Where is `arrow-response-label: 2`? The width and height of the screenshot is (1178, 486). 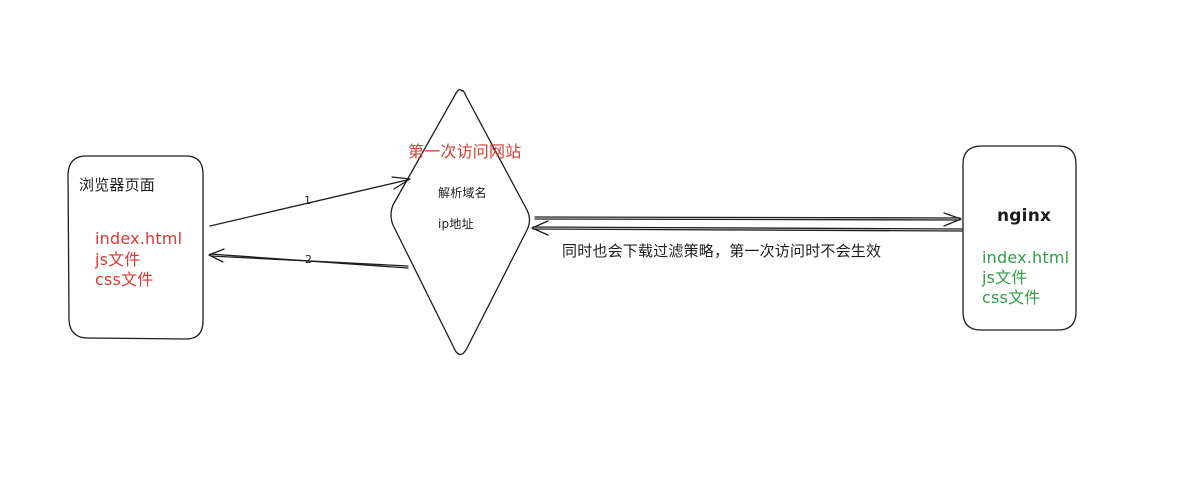
arrow-response-label: 2 is located at coordinates (309, 259).